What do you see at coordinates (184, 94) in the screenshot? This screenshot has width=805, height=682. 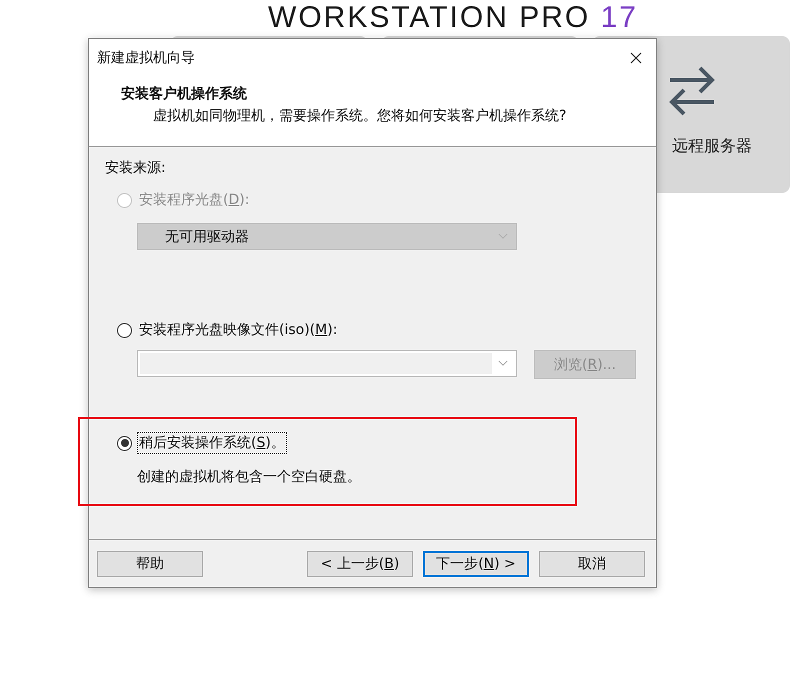 I see `step-heading: 安装客户机操作系统` at bounding box center [184, 94].